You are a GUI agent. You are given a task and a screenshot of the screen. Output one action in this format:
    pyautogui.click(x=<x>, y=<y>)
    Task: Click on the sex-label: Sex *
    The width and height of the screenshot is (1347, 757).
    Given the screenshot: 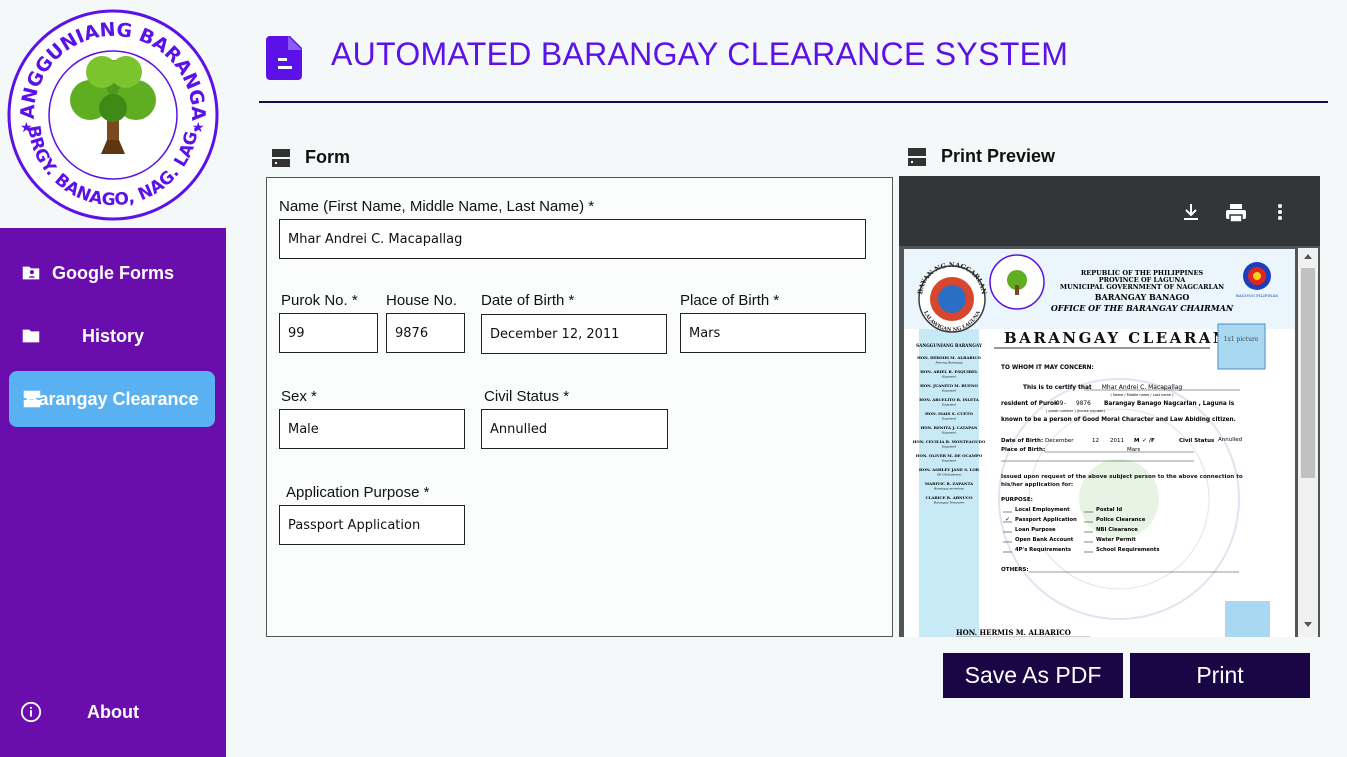 What is the action you would take?
    pyautogui.click(x=299, y=396)
    